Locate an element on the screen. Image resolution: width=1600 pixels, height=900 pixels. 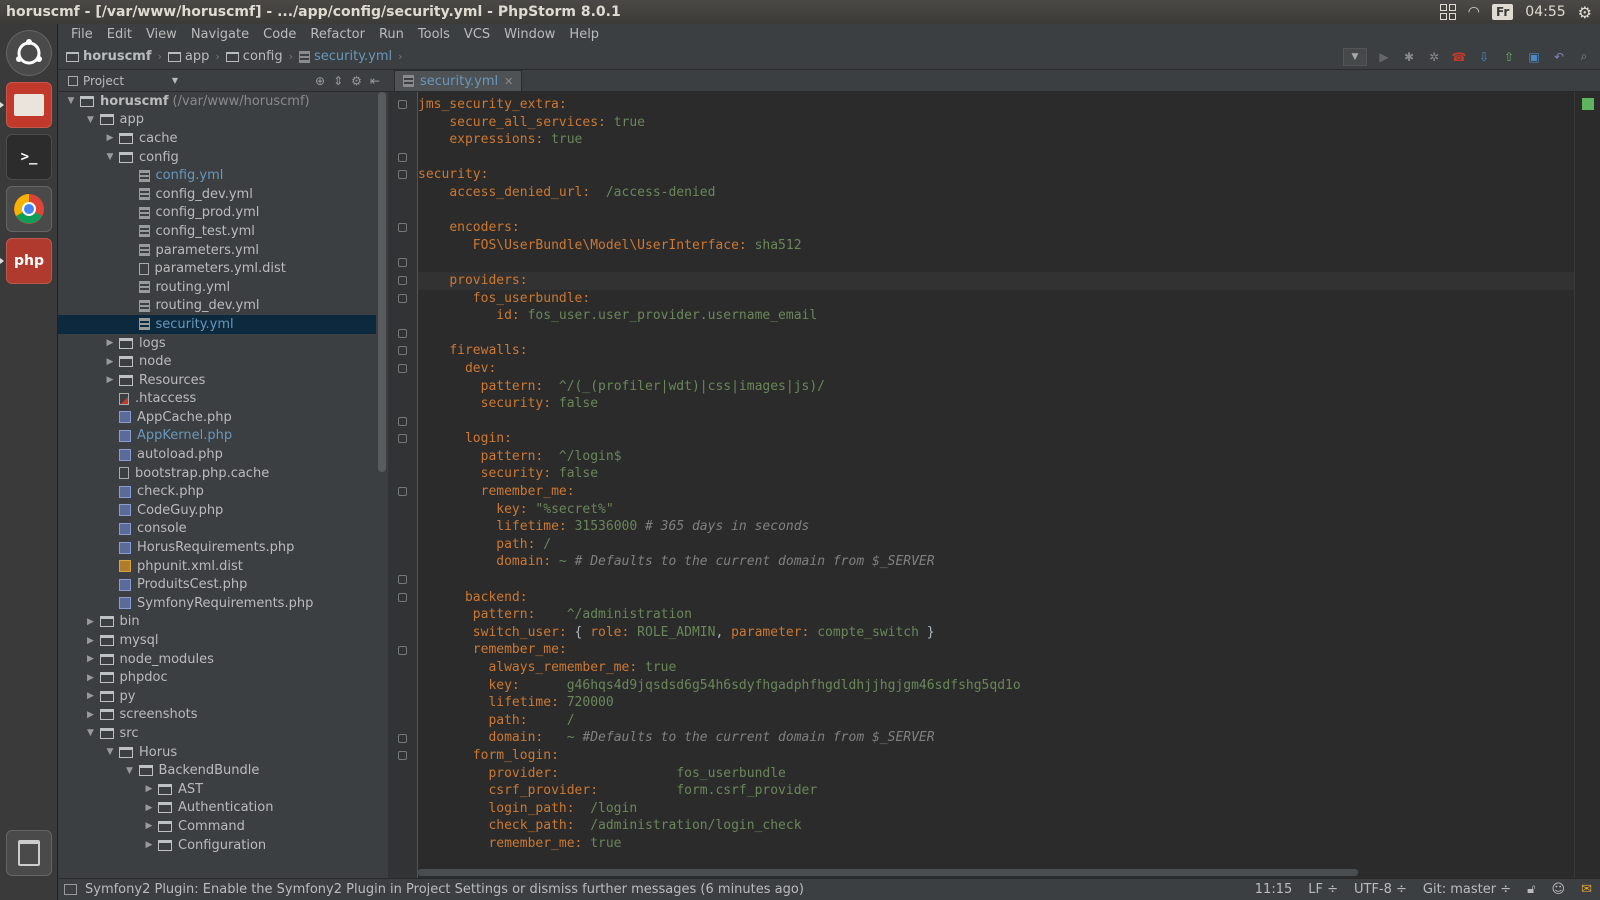
caret-position: 11:15 is located at coordinates (1273, 889).